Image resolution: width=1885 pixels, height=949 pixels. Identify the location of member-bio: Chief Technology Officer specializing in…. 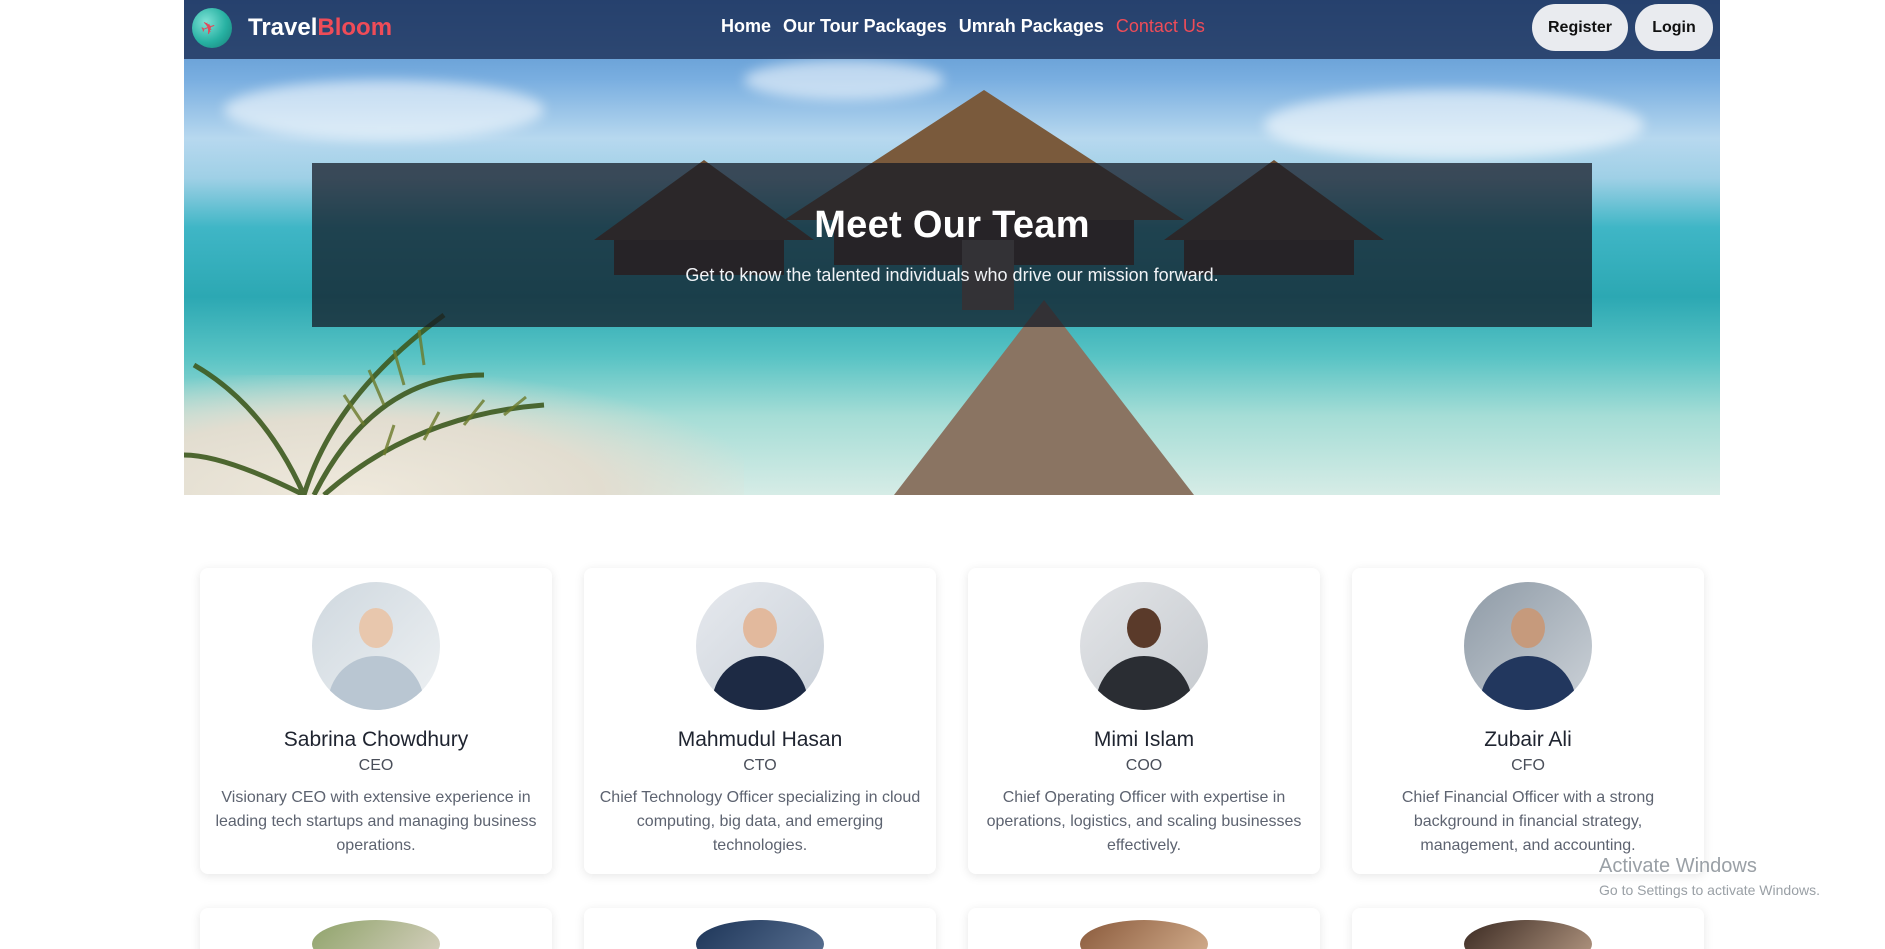
(760, 821).